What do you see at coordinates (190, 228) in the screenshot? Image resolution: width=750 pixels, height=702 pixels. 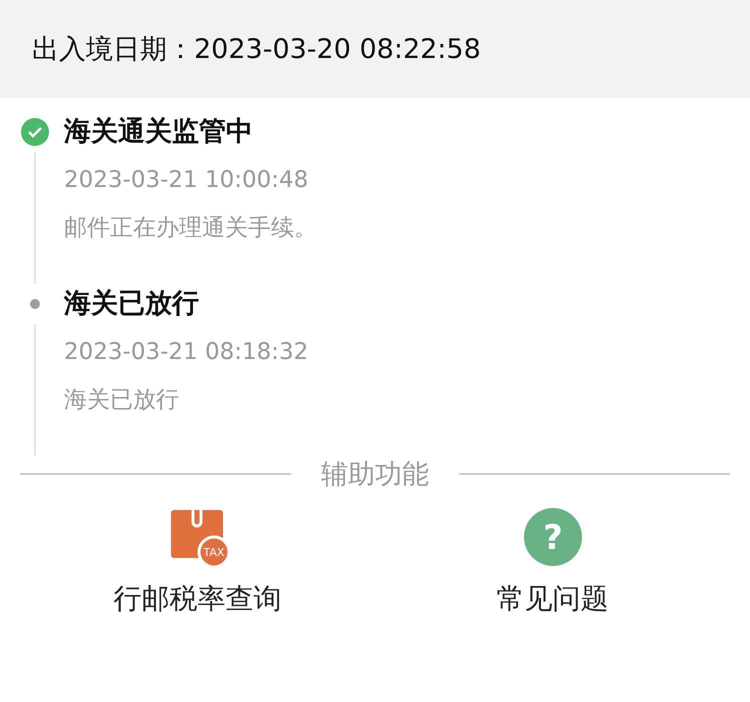 I see `event-description: 邮件正在办理通关手续。` at bounding box center [190, 228].